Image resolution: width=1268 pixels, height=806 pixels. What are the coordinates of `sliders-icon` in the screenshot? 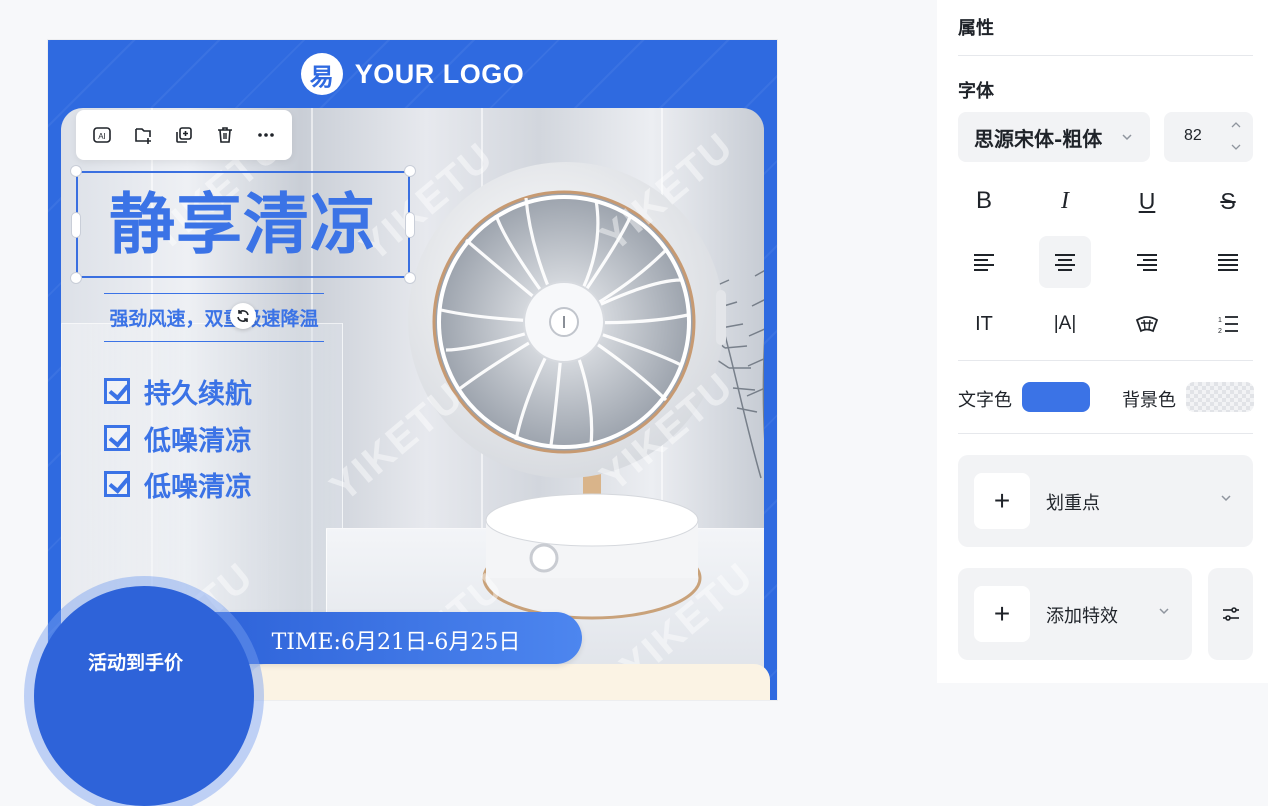 It's located at (1231, 614).